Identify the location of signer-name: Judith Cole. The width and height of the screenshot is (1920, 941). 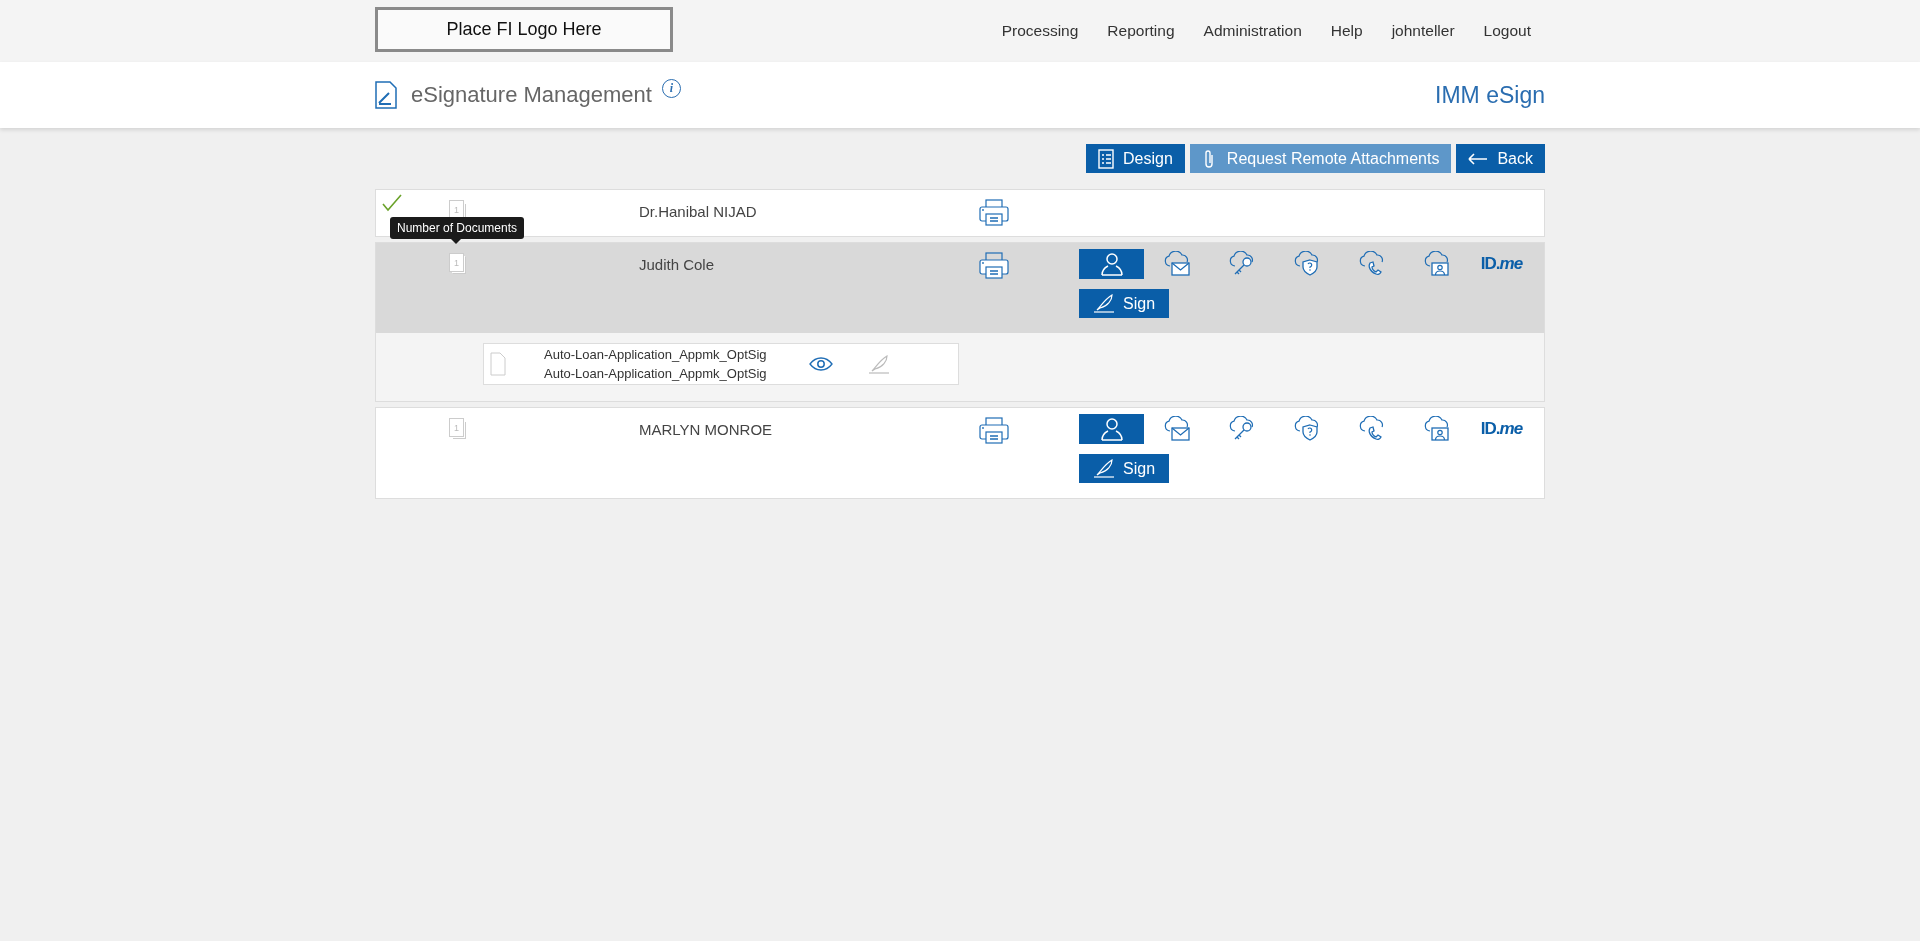
(677, 264).